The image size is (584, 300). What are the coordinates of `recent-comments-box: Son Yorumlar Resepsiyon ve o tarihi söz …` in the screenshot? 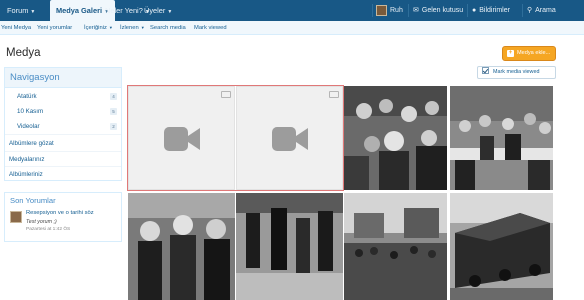 It's located at (63, 217).